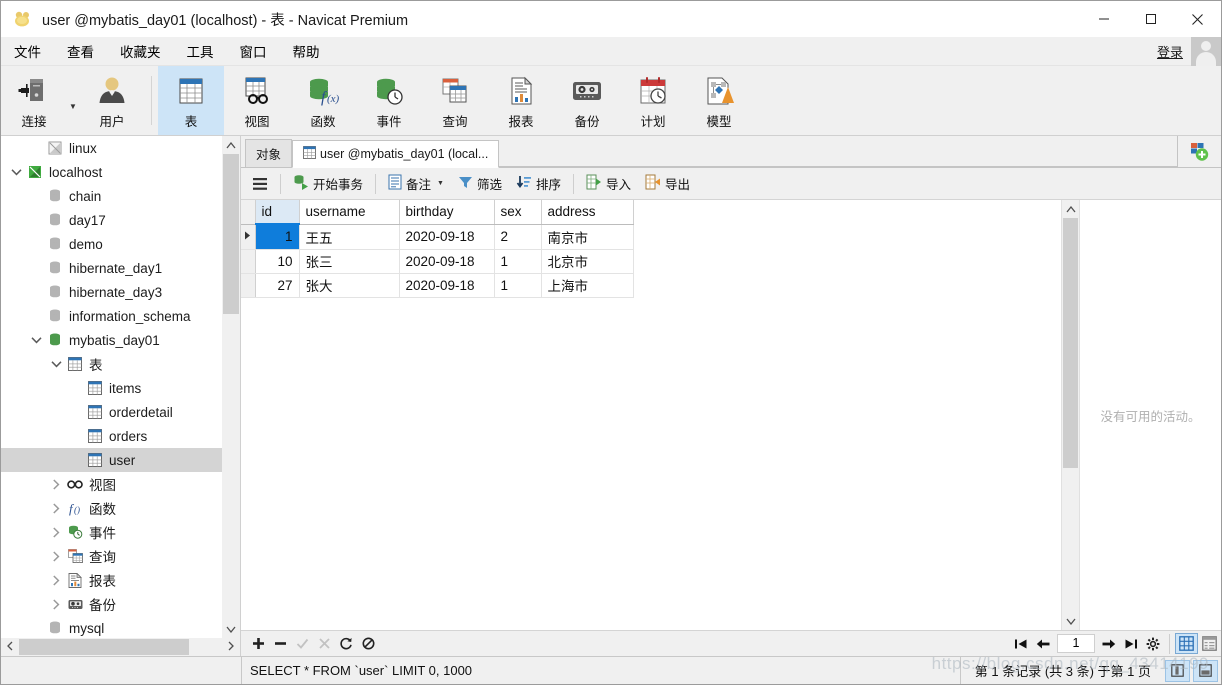 The width and height of the screenshot is (1222, 685). What do you see at coordinates (260, 184) in the screenshot?
I see `hamburger-icon` at bounding box center [260, 184].